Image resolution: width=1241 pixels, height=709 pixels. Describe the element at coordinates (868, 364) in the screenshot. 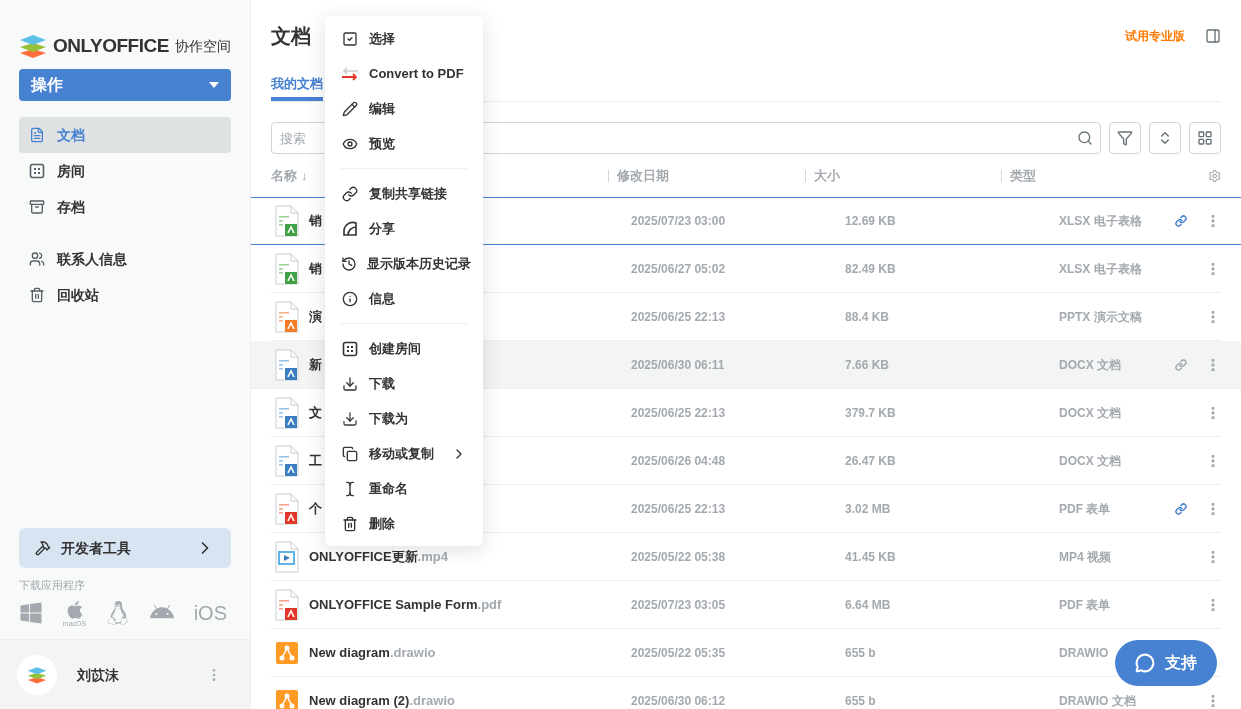

I see `file-size: 7.66 KB` at that location.